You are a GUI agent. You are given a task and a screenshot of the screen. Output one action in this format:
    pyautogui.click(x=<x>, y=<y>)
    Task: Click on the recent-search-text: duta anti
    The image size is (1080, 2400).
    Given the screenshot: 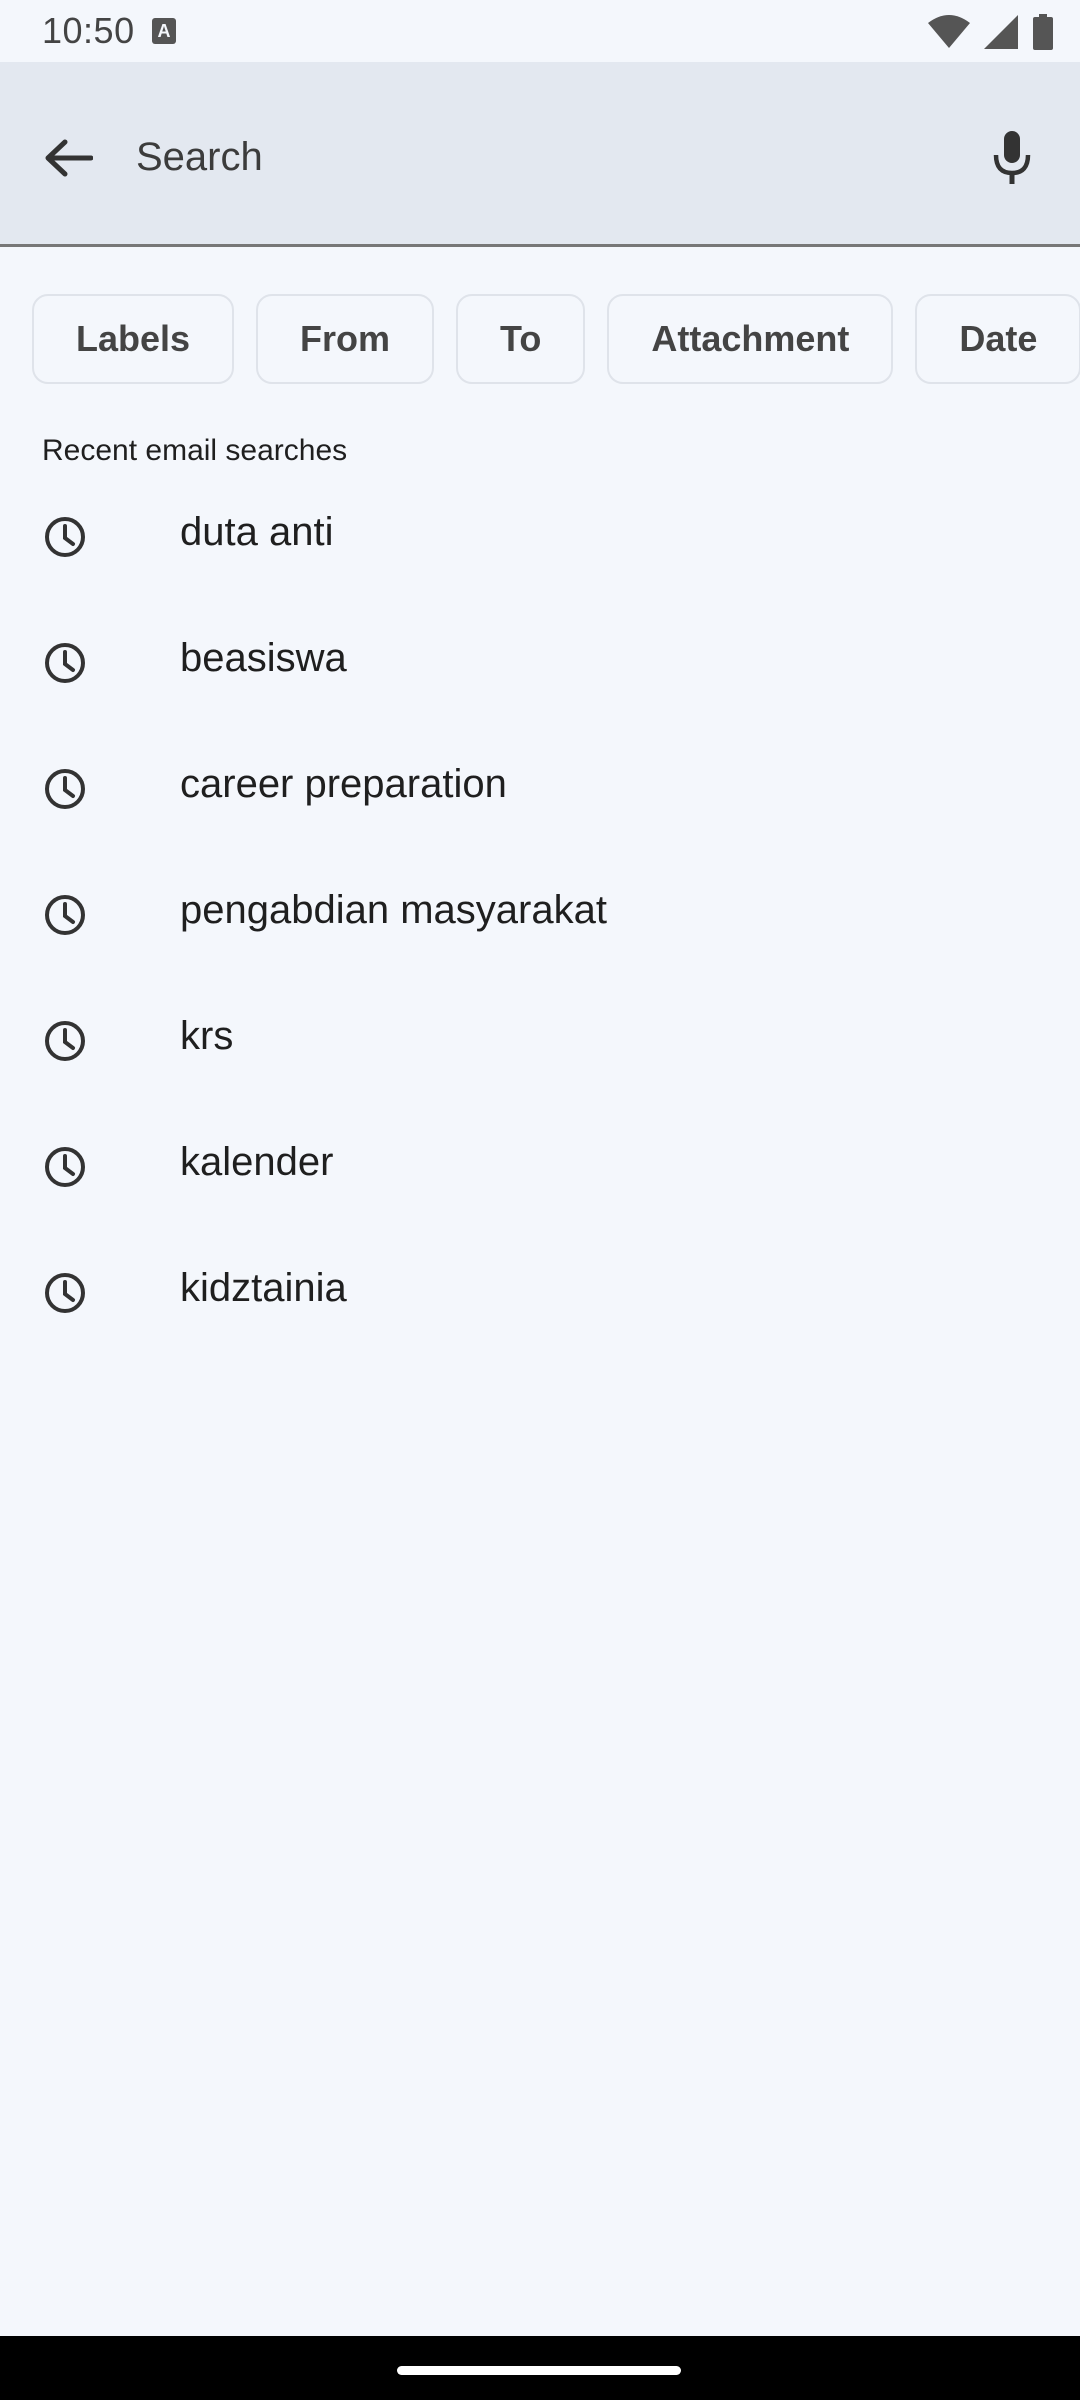 What is the action you would take?
    pyautogui.click(x=257, y=532)
    